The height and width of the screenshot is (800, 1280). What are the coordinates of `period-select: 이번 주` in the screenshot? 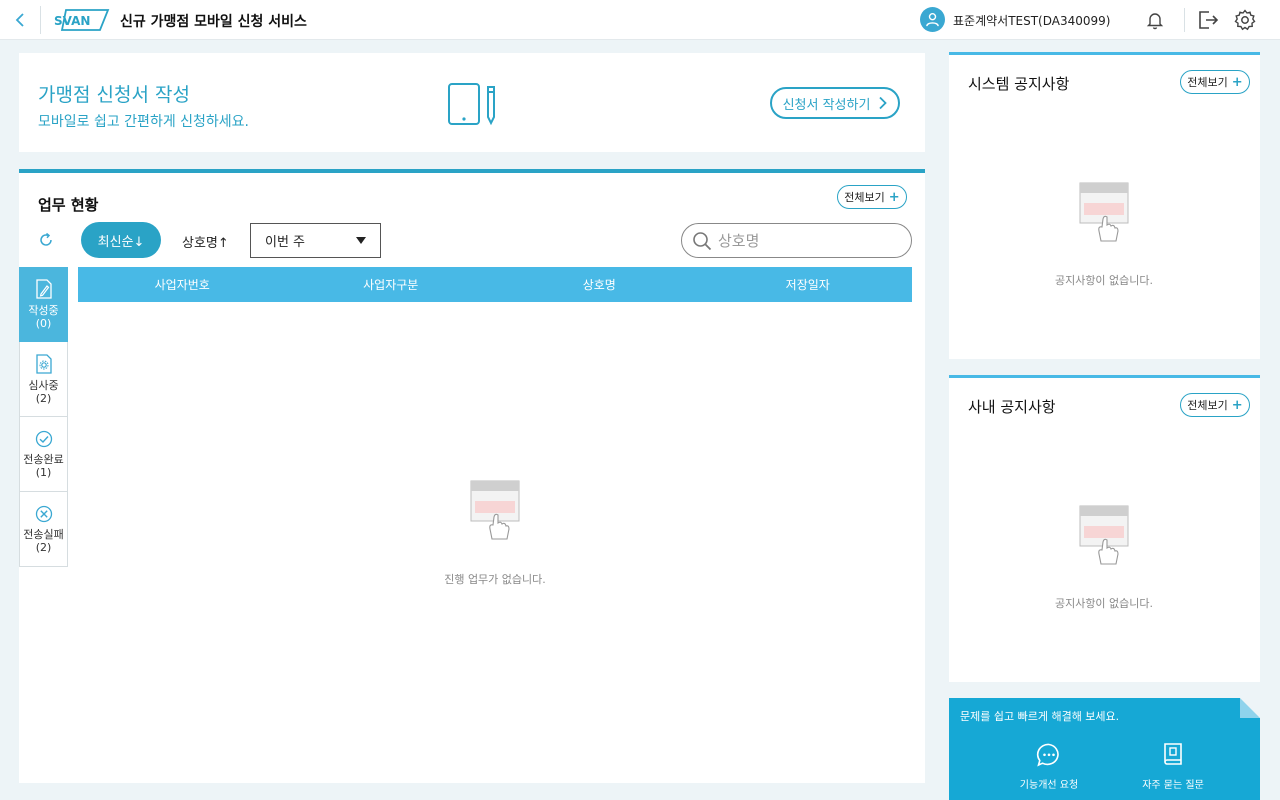 It's located at (315, 240).